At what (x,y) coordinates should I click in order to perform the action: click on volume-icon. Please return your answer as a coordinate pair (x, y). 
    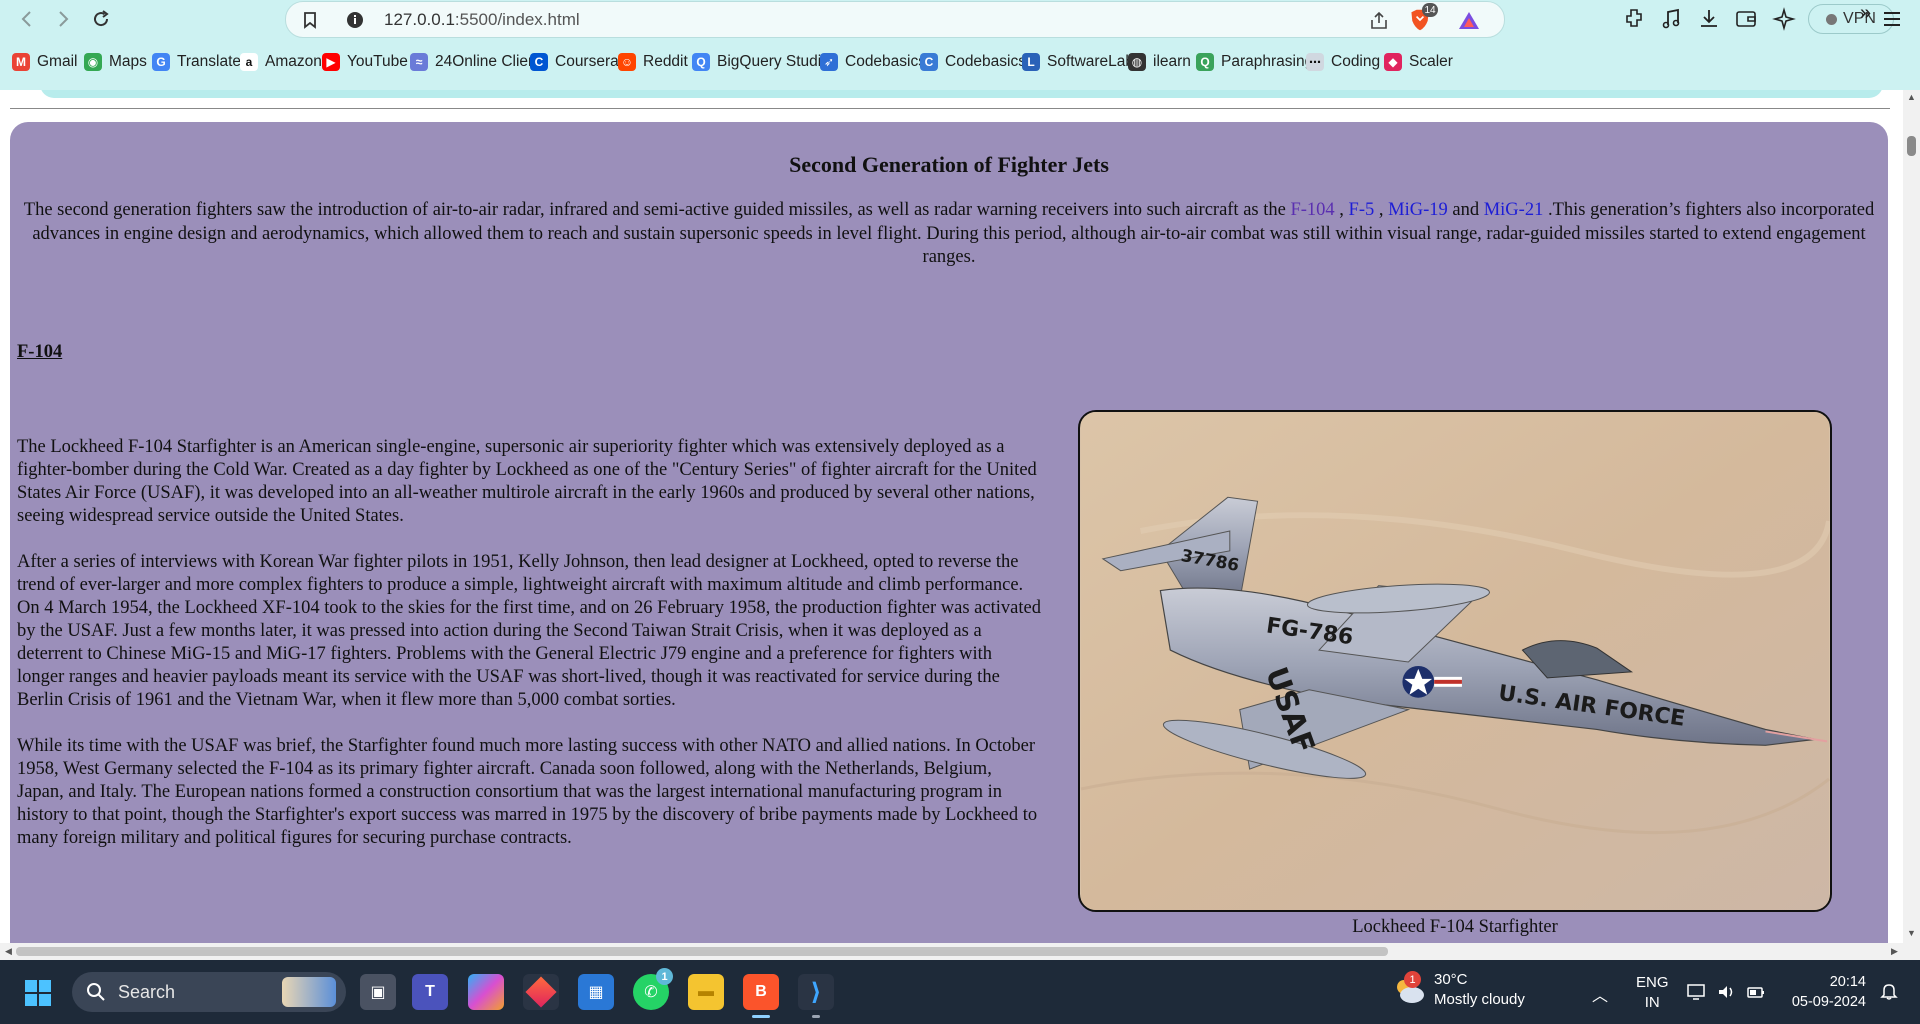
    Looking at the image, I should click on (1726, 992).